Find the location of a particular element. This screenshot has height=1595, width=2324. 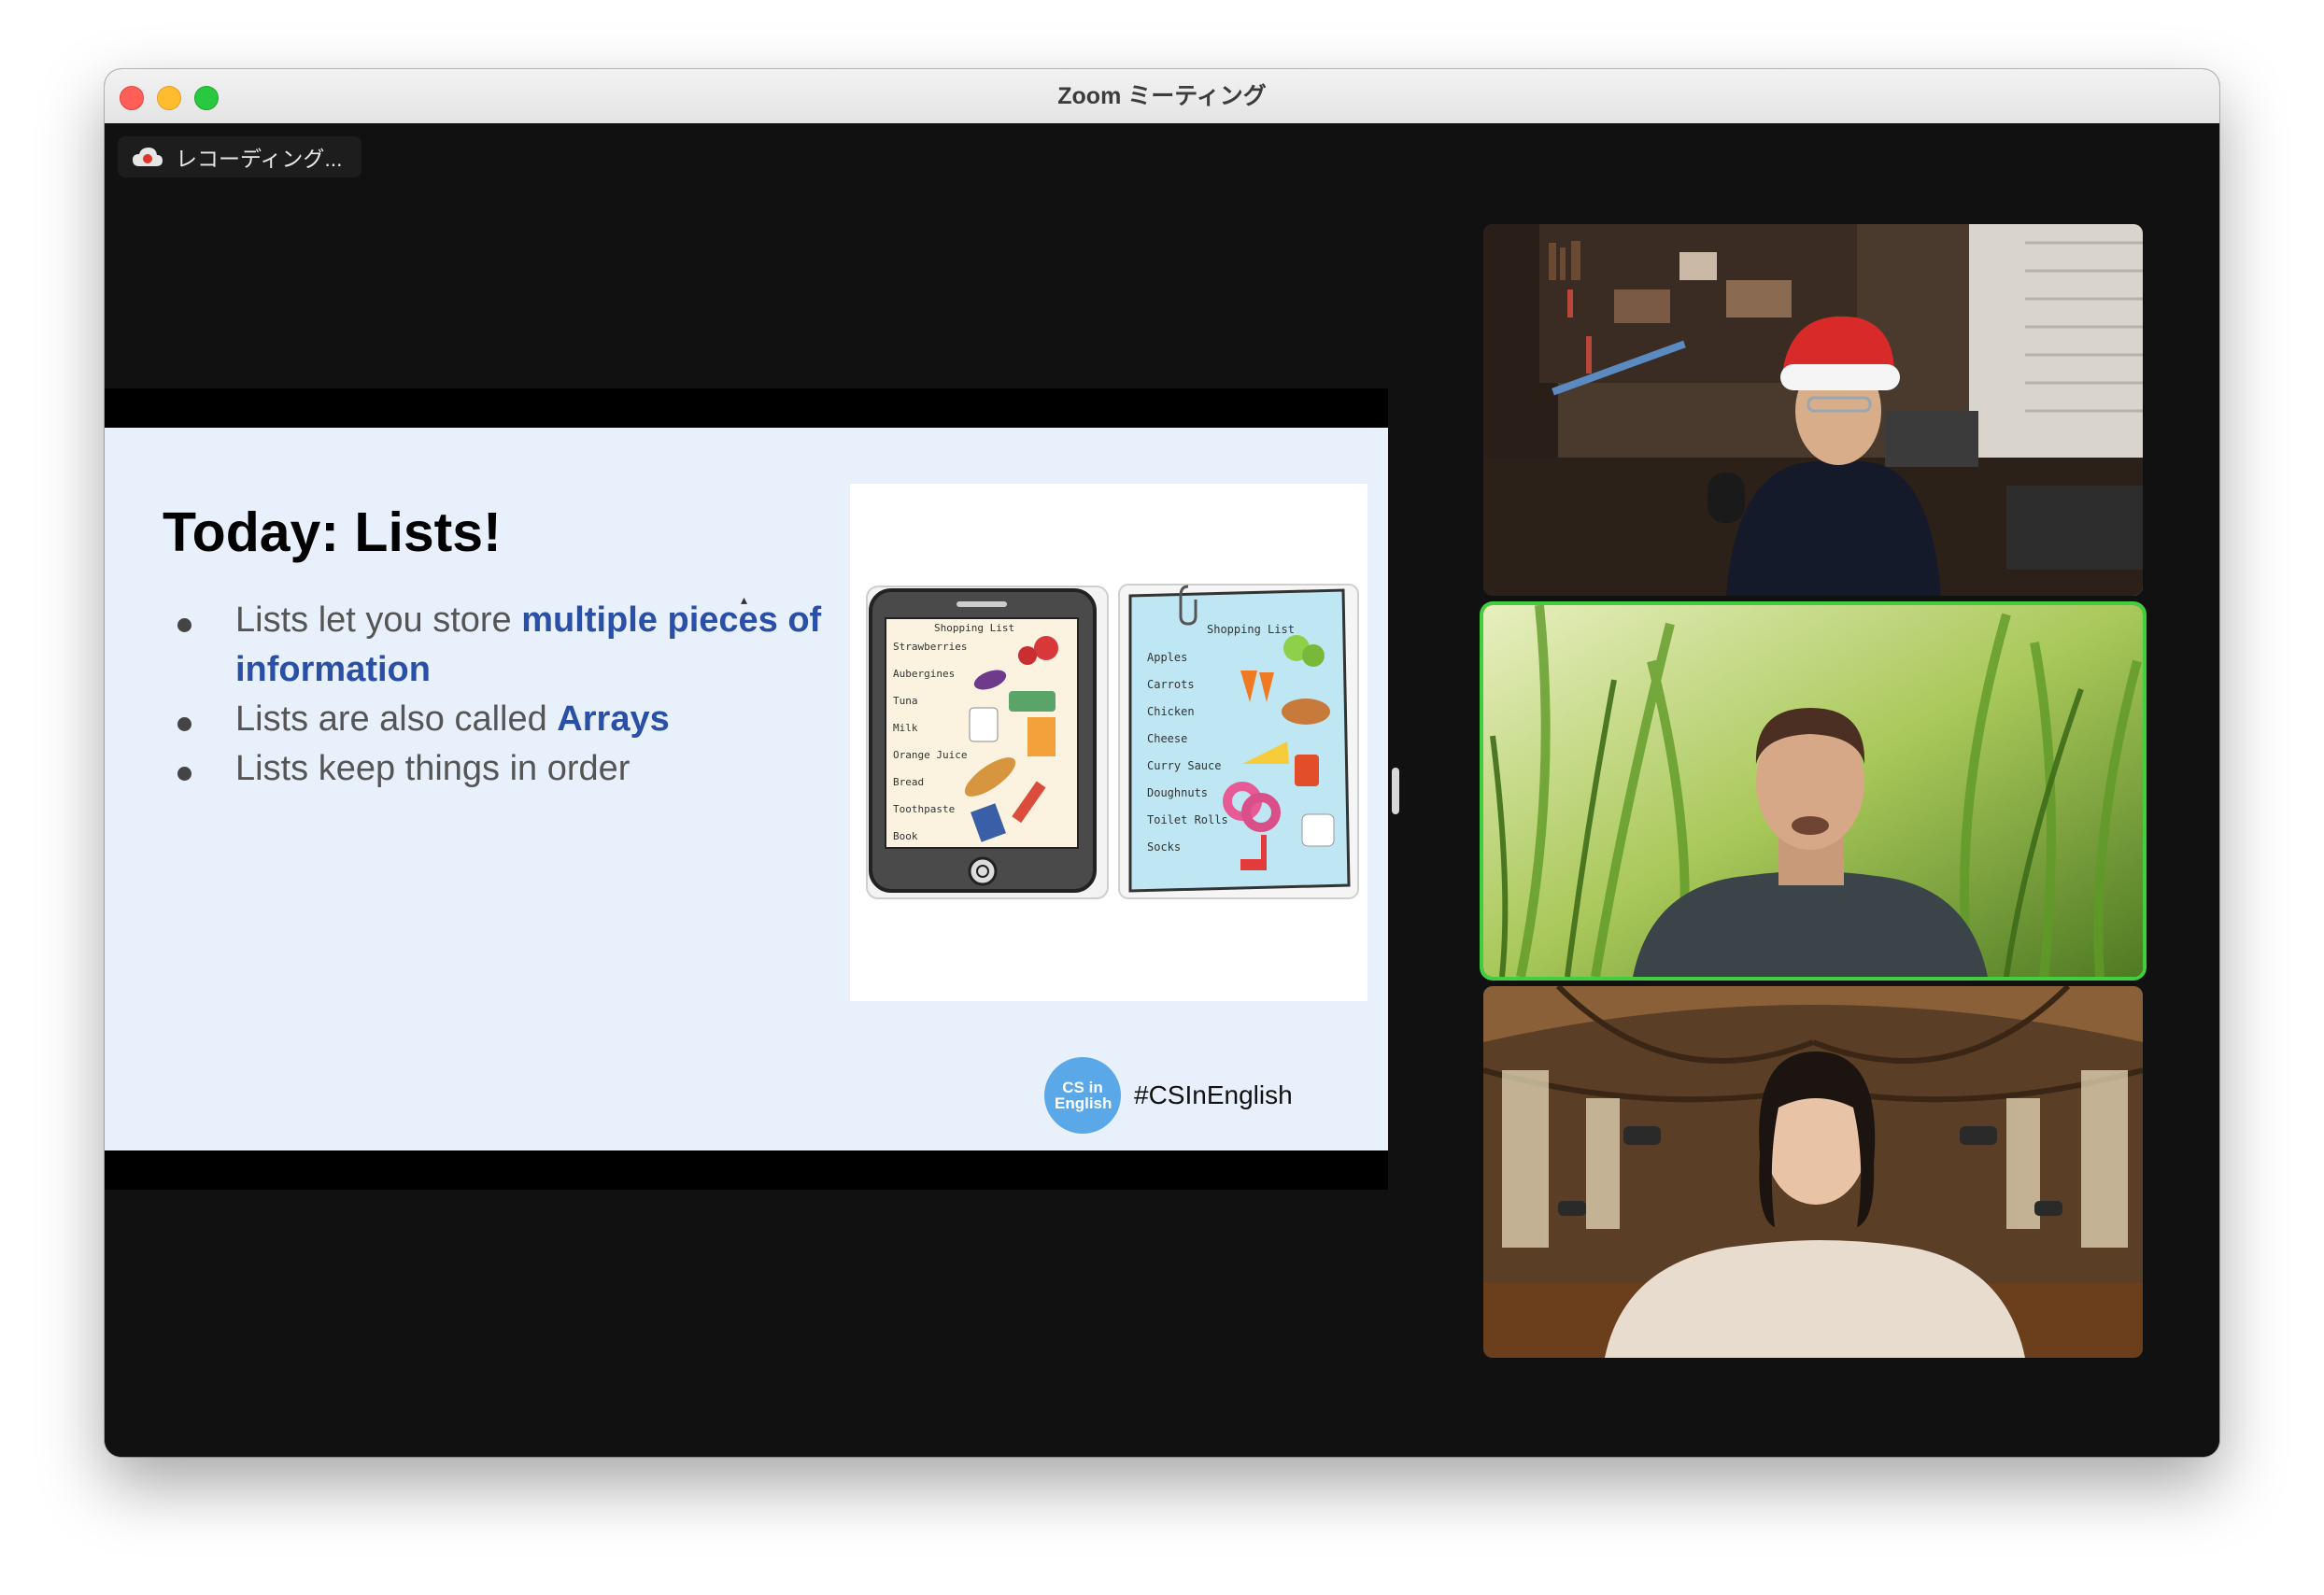

list-item: Strawberries is located at coordinates (930, 647).